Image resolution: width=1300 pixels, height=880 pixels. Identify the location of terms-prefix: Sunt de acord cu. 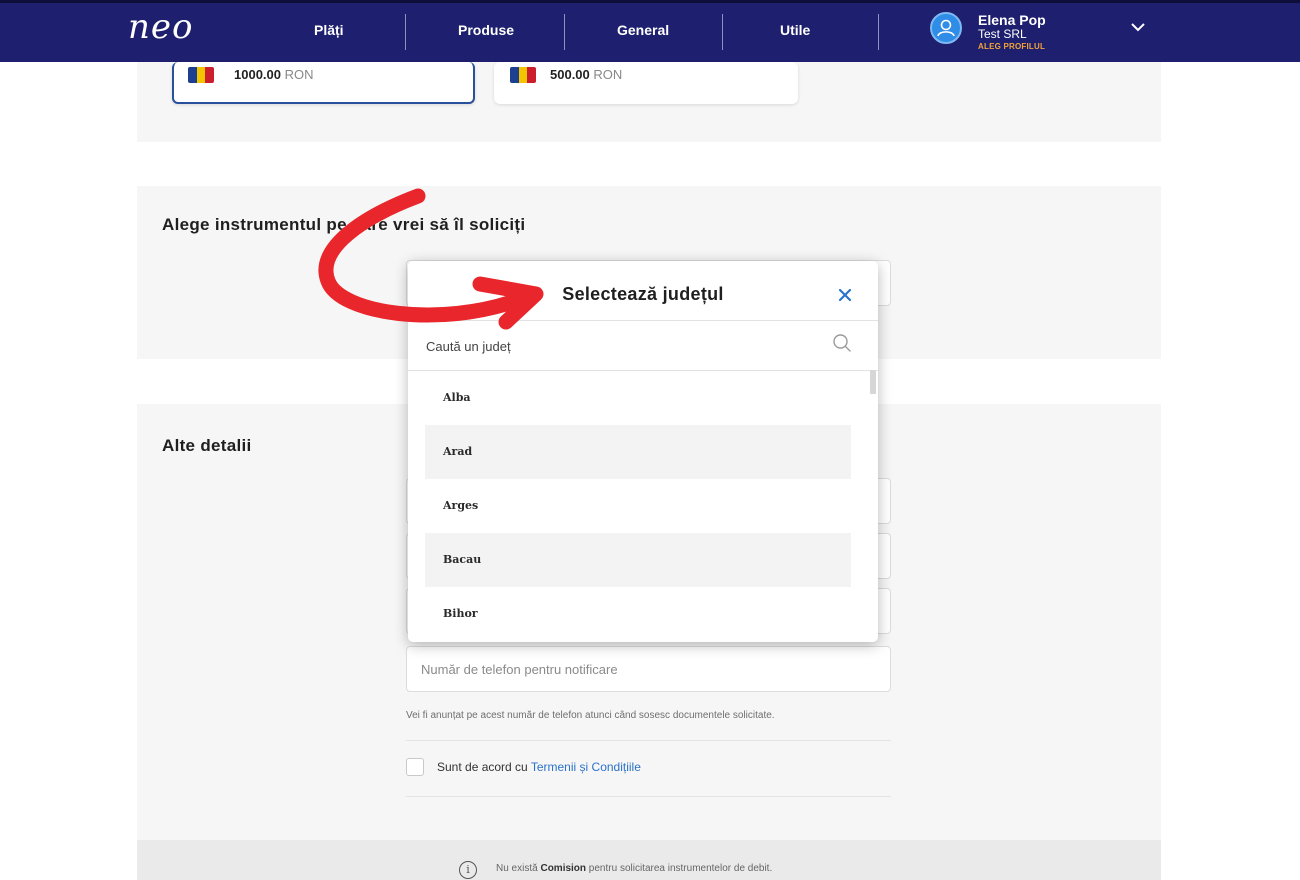
(484, 767).